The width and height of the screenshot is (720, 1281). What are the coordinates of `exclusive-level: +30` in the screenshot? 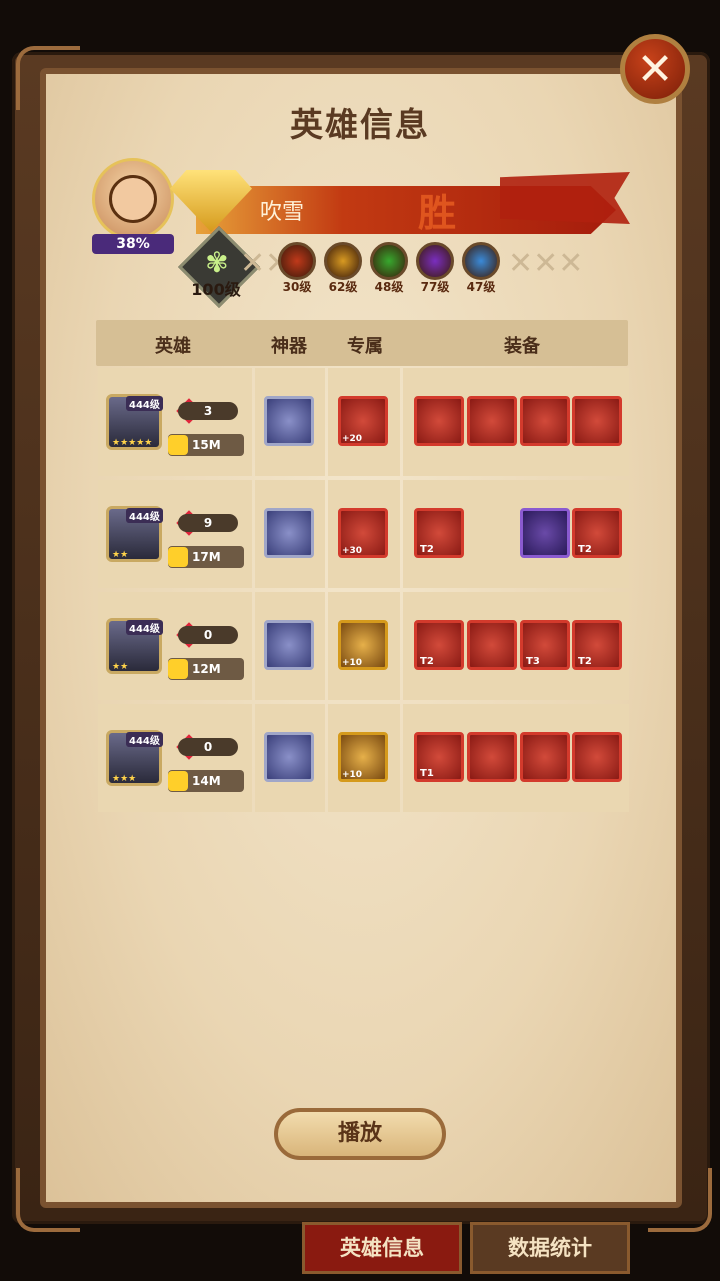 It's located at (352, 551).